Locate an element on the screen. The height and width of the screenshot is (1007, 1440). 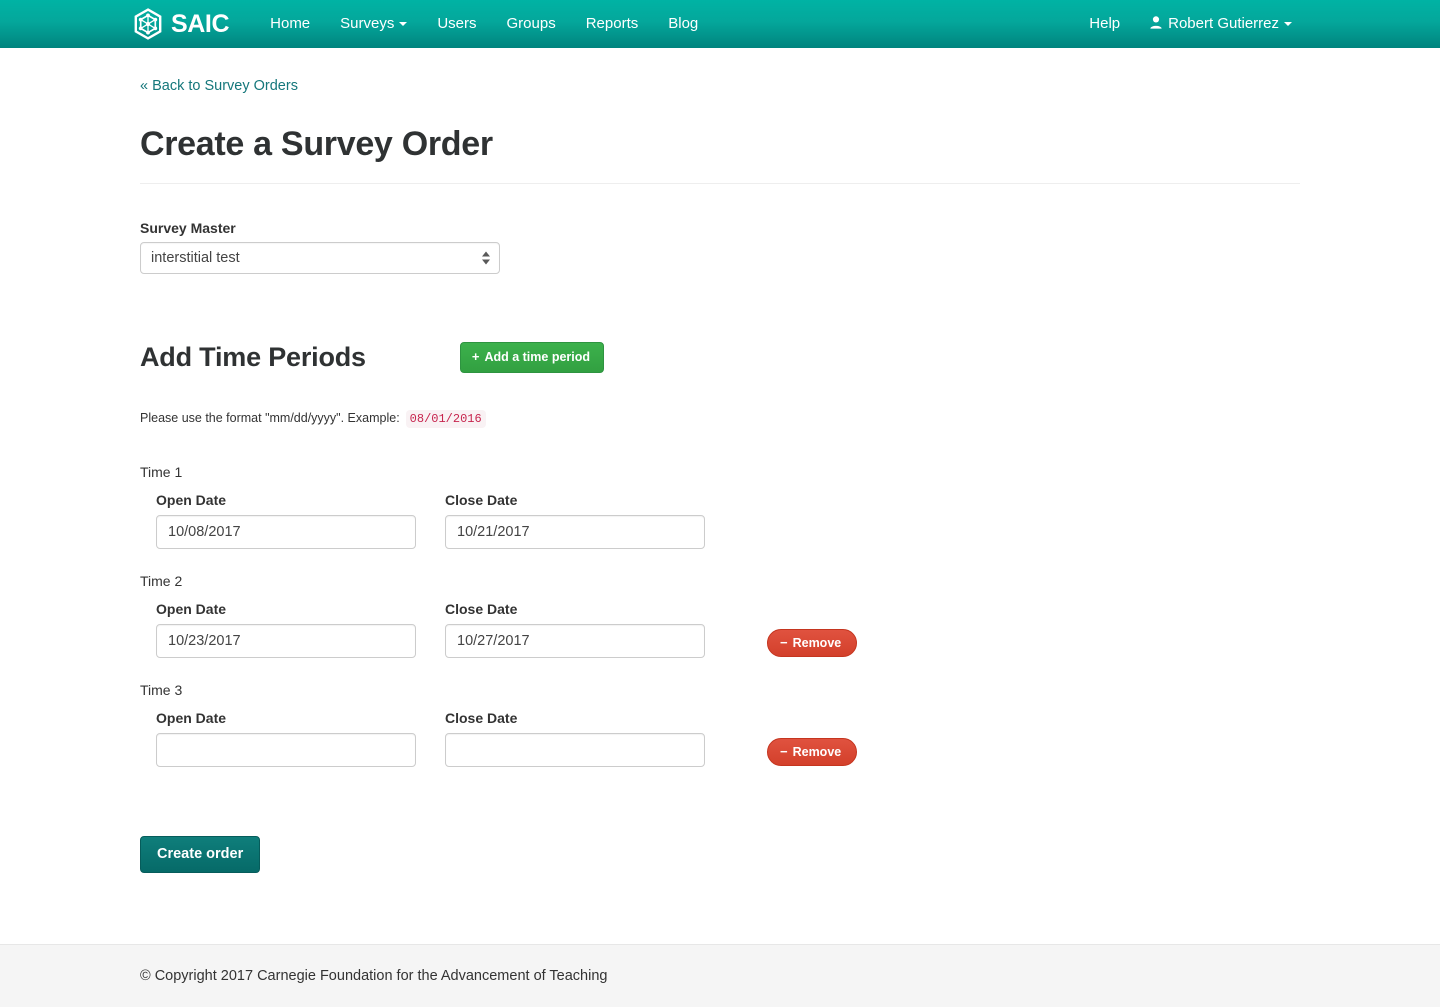
remove-time-period-button-3: − Remove is located at coordinates (812, 752).